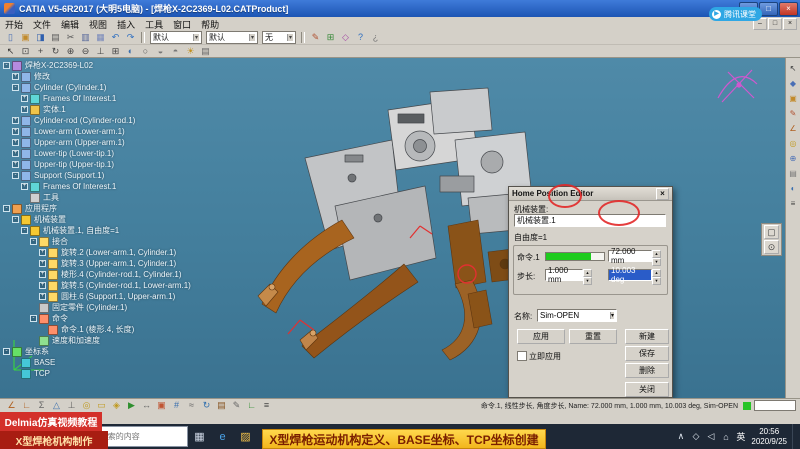 This screenshot has width=800, height=449. Describe the element at coordinates (522, 356) in the screenshot. I see `auto-apply-checkbox` at that location.